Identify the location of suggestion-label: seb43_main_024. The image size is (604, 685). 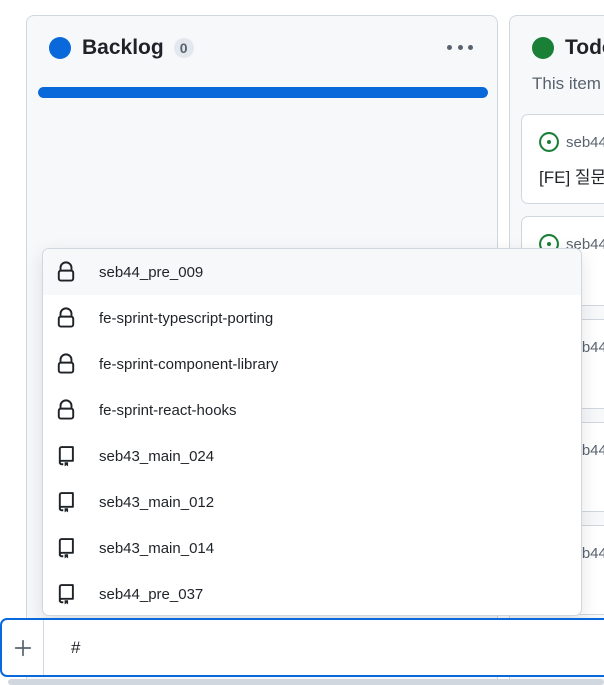
(157, 456).